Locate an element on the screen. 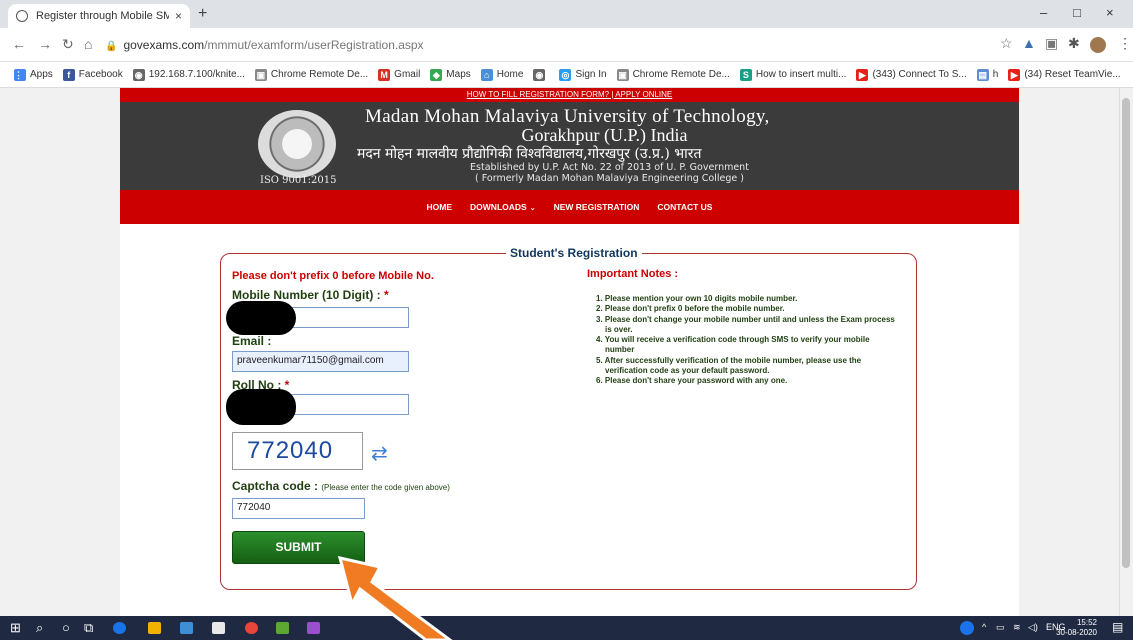  close-window-button: × is located at coordinates (1110, 12).